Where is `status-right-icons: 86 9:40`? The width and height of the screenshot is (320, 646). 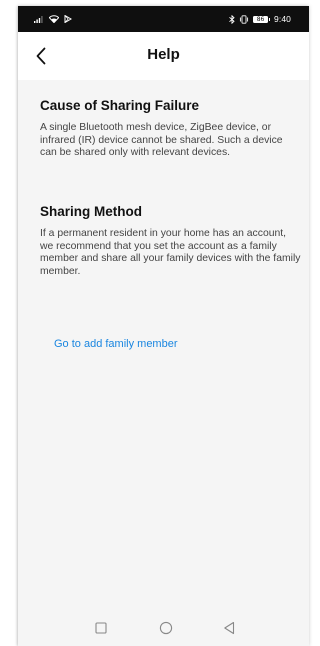
status-right-icons: 86 9:40 is located at coordinates (260, 19).